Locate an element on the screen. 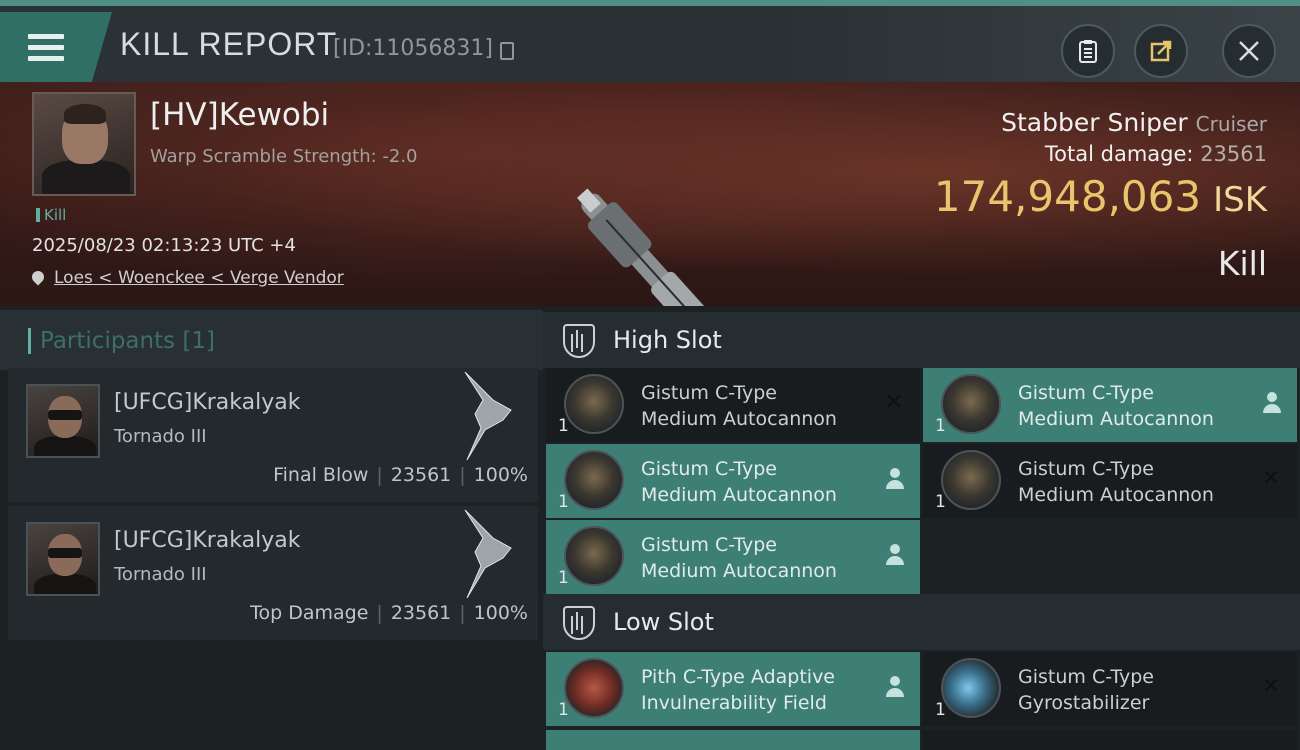  page-title: KILL REPORT is located at coordinates (229, 44).